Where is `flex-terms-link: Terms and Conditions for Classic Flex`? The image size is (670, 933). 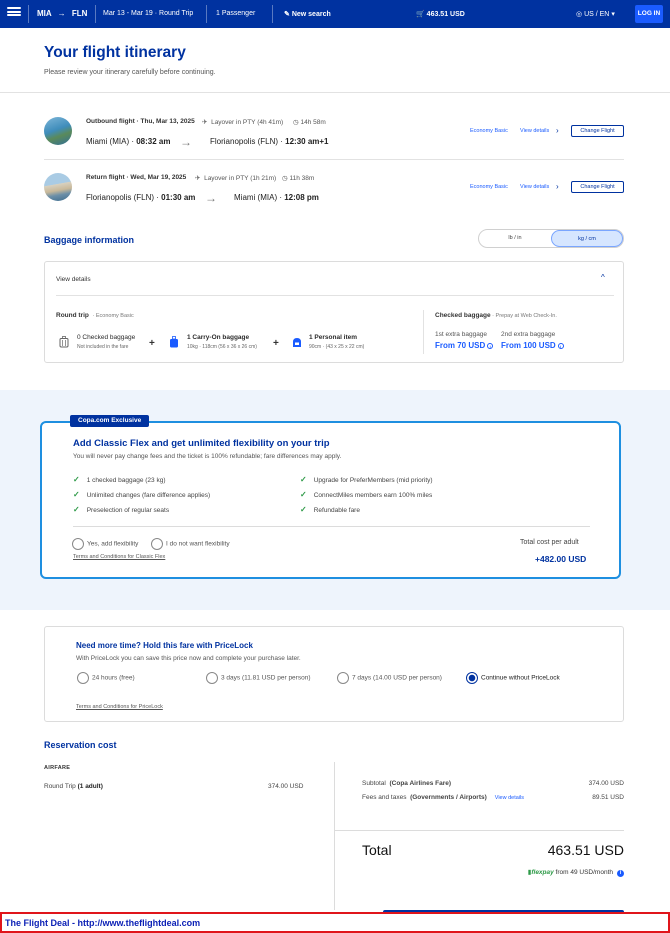 flex-terms-link: Terms and Conditions for Classic Flex is located at coordinates (119, 557).